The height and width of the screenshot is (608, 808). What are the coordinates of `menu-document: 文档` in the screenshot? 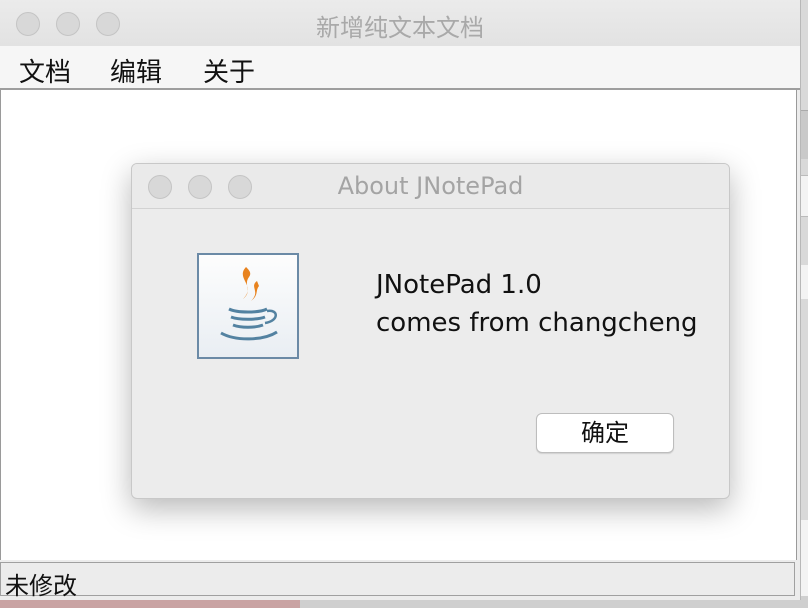 It's located at (45, 70).